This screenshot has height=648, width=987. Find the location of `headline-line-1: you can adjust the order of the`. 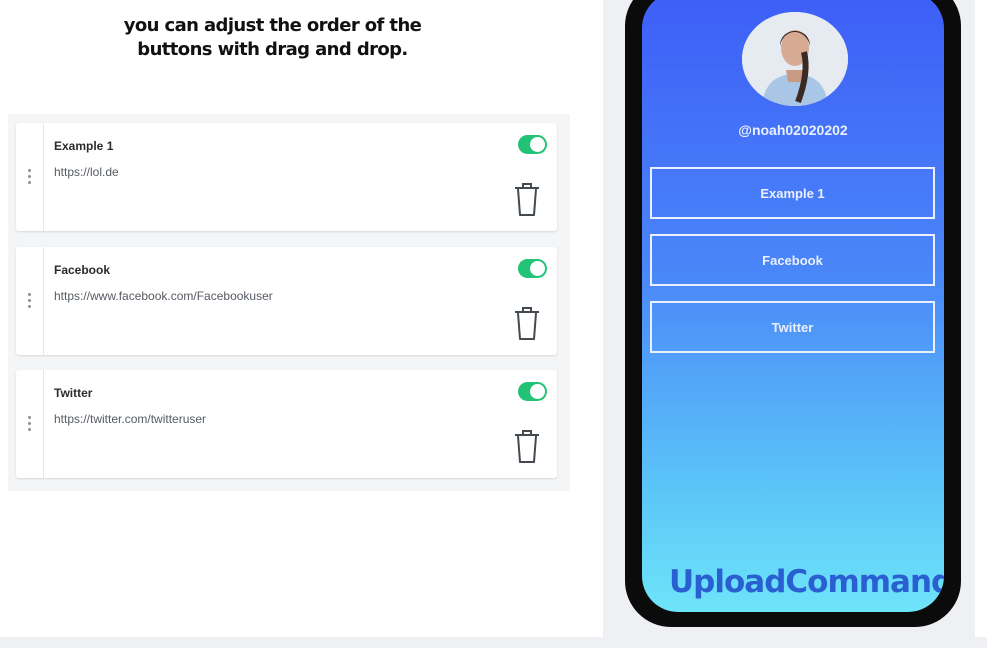

headline-line-1: you can adjust the order of the is located at coordinates (272, 25).